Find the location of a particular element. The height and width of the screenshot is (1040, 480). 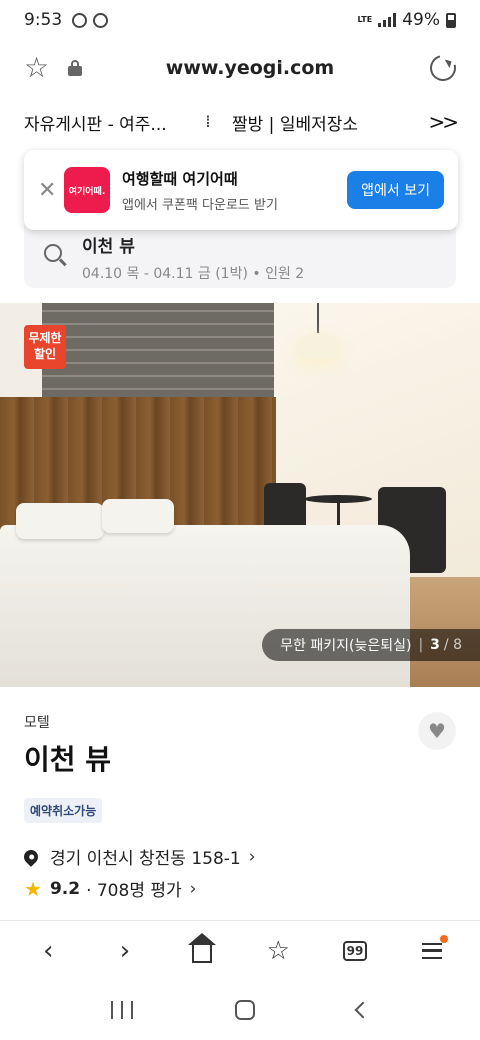

browser-tabs-strip: 자유게시판 - 여주... ⁞ 짤방 | 일베저장소 >> is located at coordinates (240, 122).